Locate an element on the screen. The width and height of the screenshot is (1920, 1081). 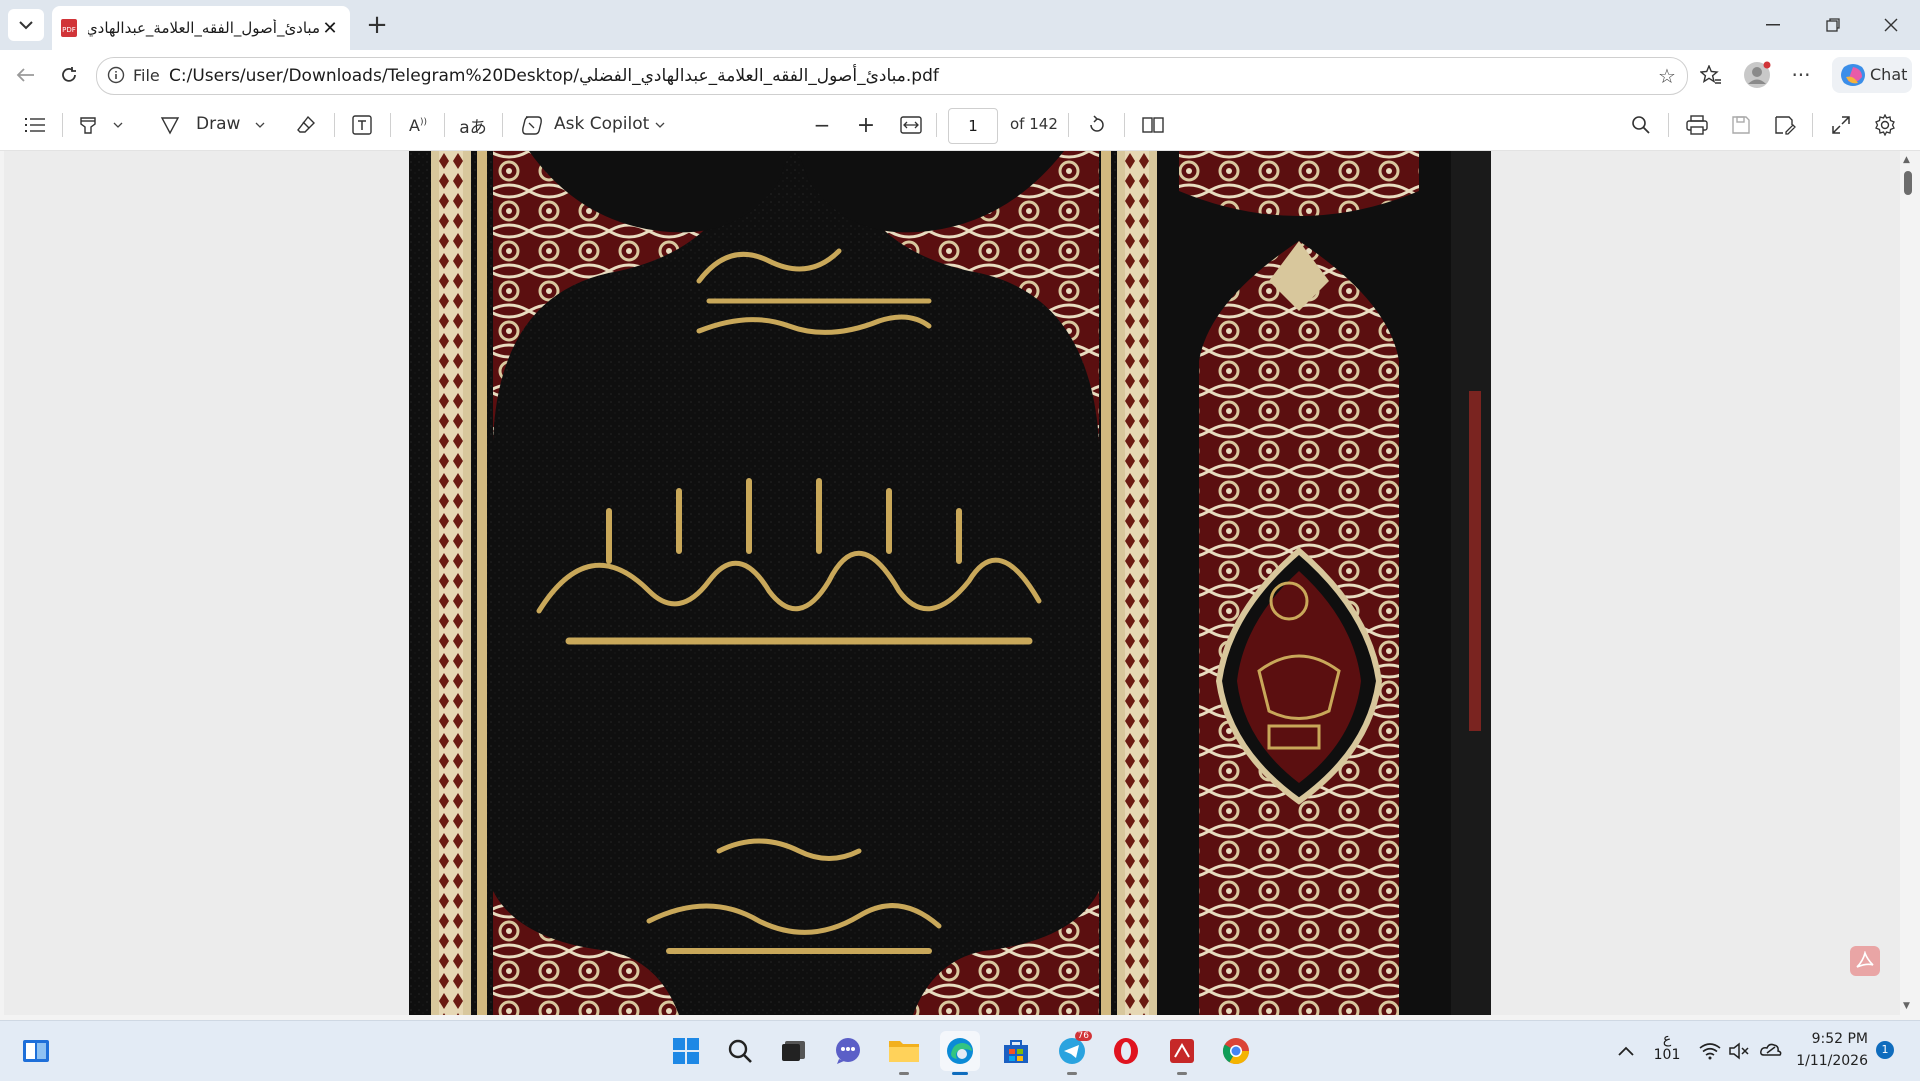
save-as-icon is located at coordinates (1785, 125).